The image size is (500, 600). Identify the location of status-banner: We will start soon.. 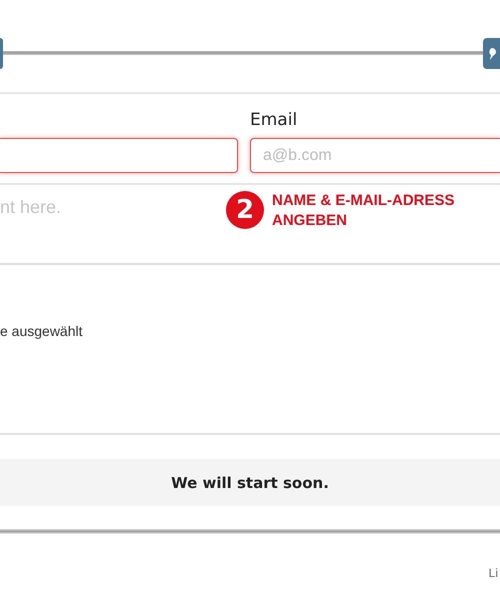
(250, 482).